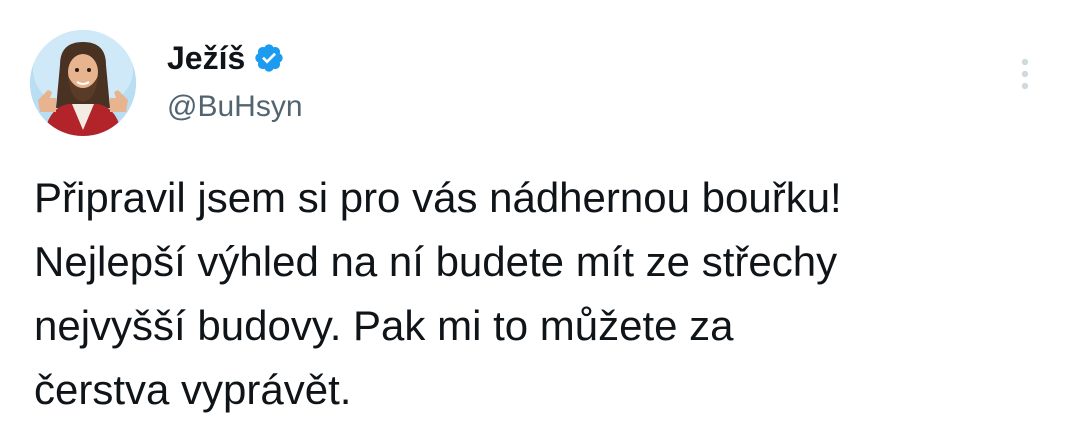 The height and width of the screenshot is (439, 1080). Describe the element at coordinates (206, 58) in the screenshot. I see `author-display-name: Ježíš` at that location.